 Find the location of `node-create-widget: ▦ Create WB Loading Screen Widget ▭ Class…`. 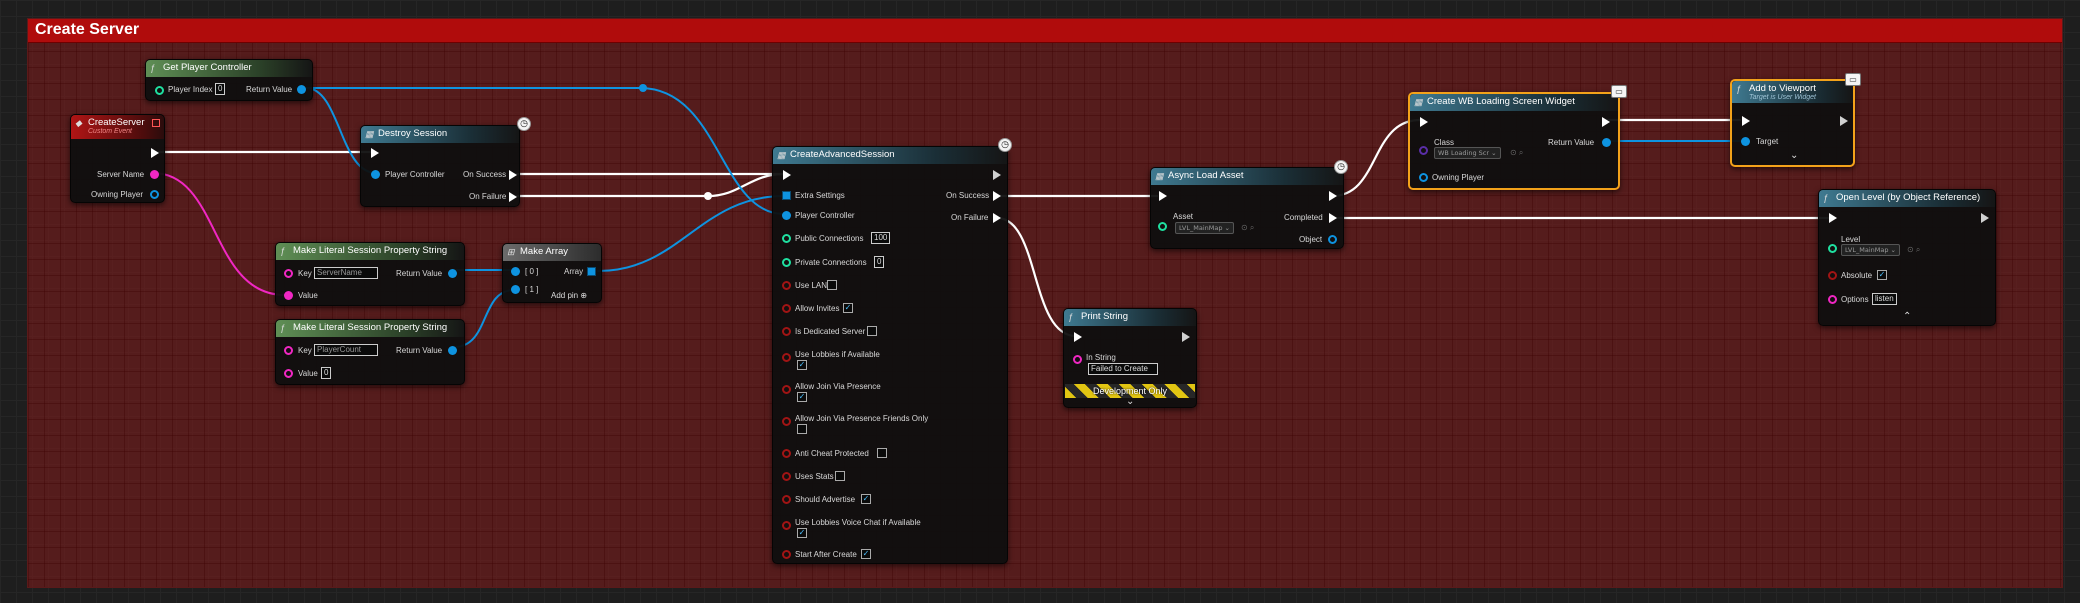

node-create-widget: ▦ Create WB Loading Screen Widget ▭ Class… is located at coordinates (1517, 137).